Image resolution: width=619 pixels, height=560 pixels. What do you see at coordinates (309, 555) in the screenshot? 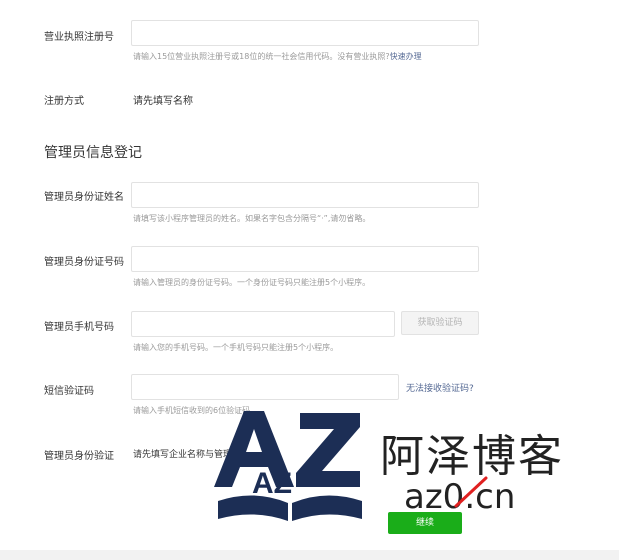
I see `bottom-bar` at bounding box center [309, 555].